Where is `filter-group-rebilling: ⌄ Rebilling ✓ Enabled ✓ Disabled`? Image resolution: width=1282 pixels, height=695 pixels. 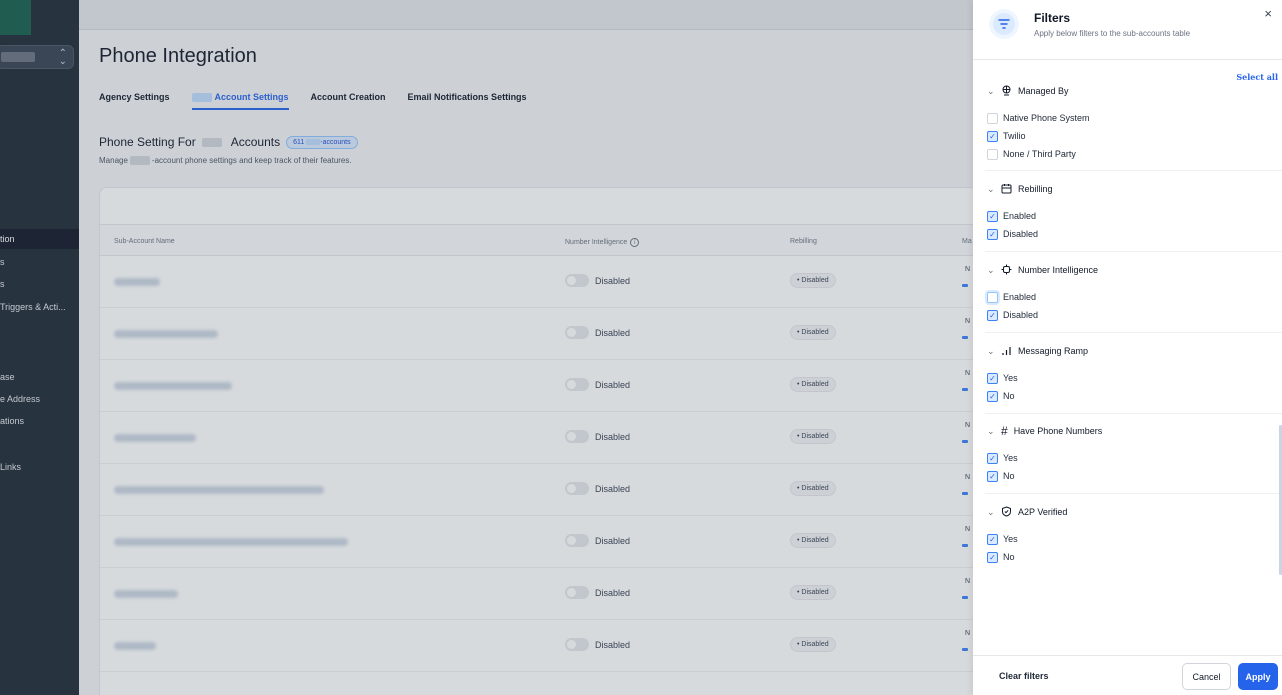
filter-group-rebilling: ⌄ Rebilling ✓ Enabled ✓ Disabled is located at coordinates (1132, 212).